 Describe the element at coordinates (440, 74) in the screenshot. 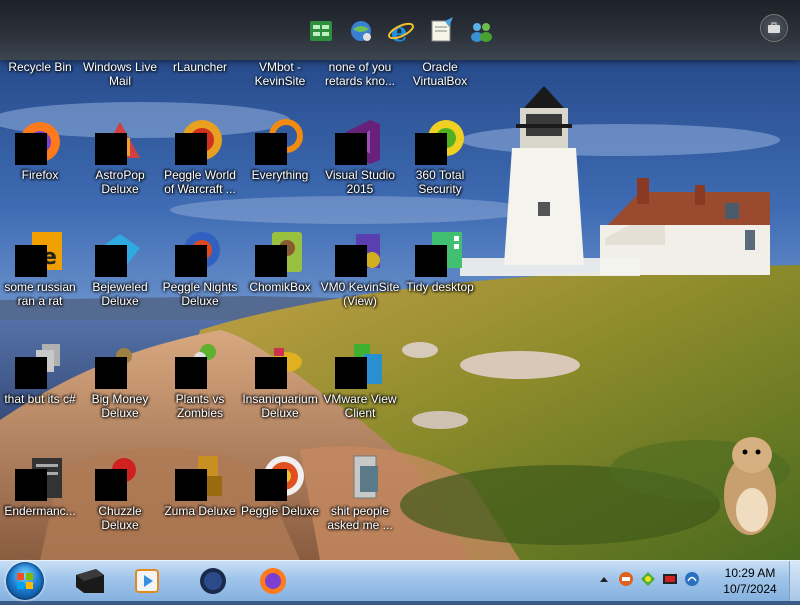

I see `desktop-label-oracle-virtualbox: Oracle VirtualBox` at that location.